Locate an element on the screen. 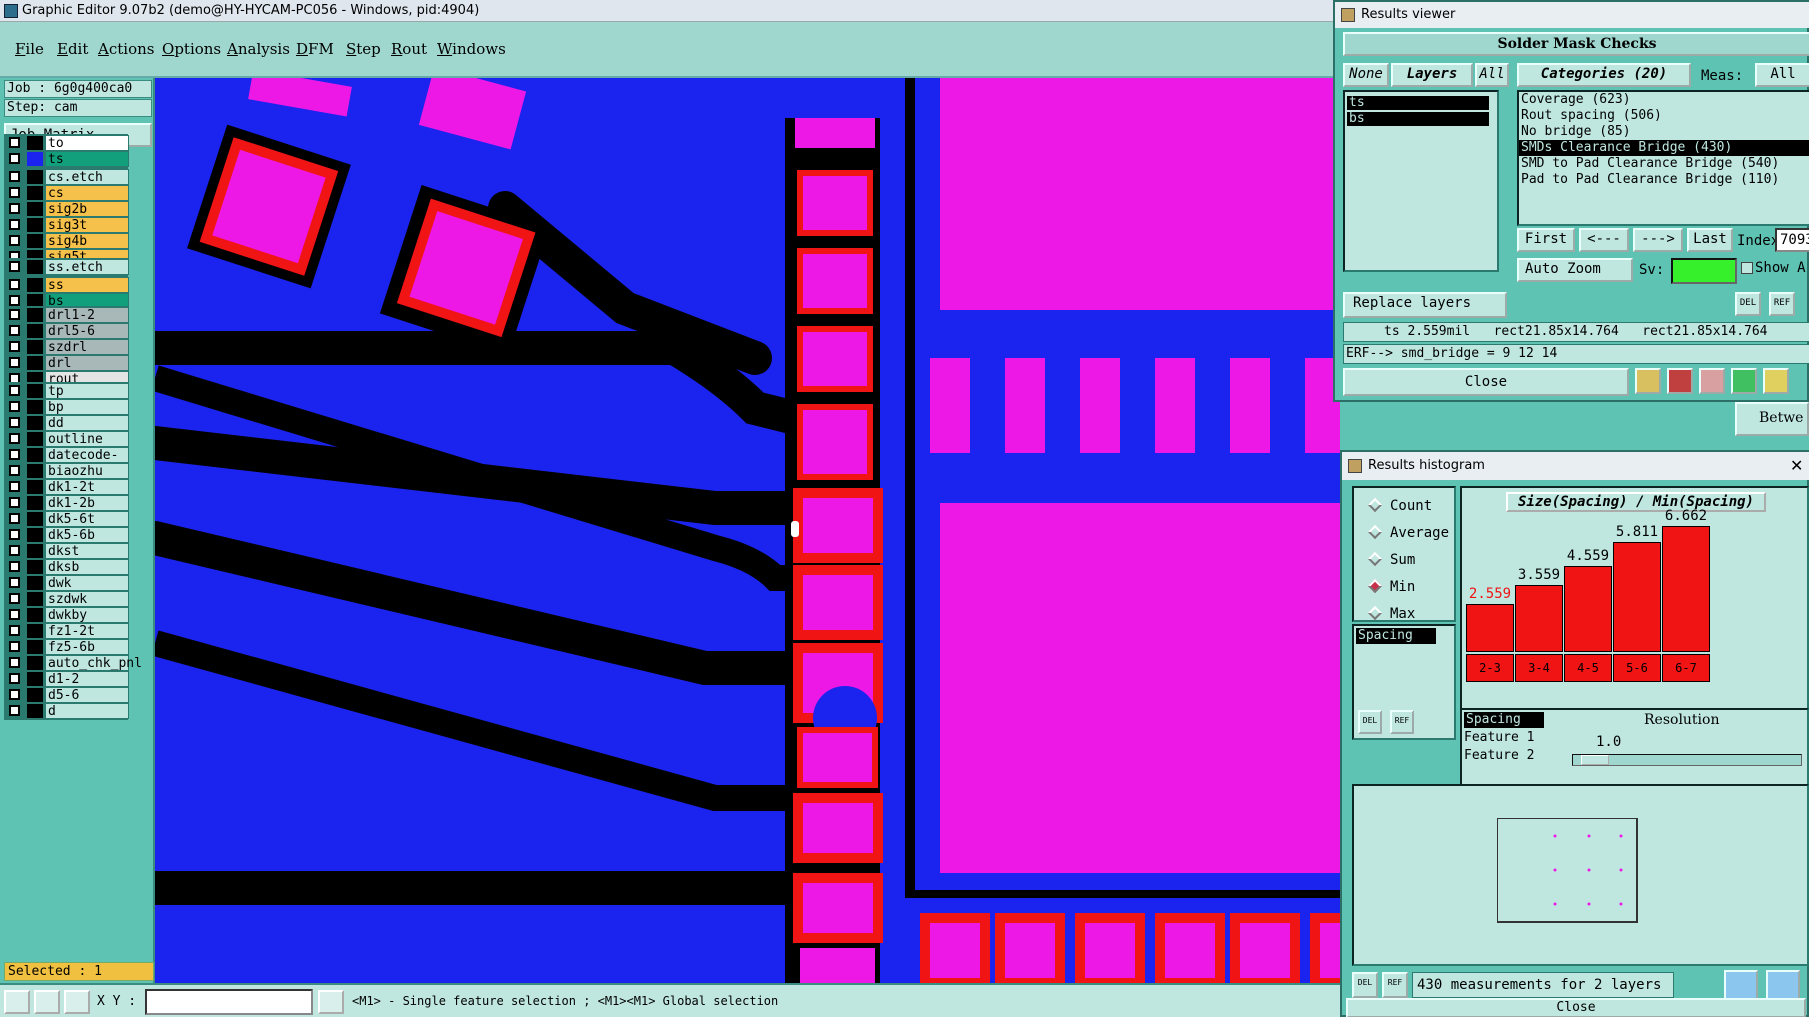  layer-name: dwkby is located at coordinates (87, 615).